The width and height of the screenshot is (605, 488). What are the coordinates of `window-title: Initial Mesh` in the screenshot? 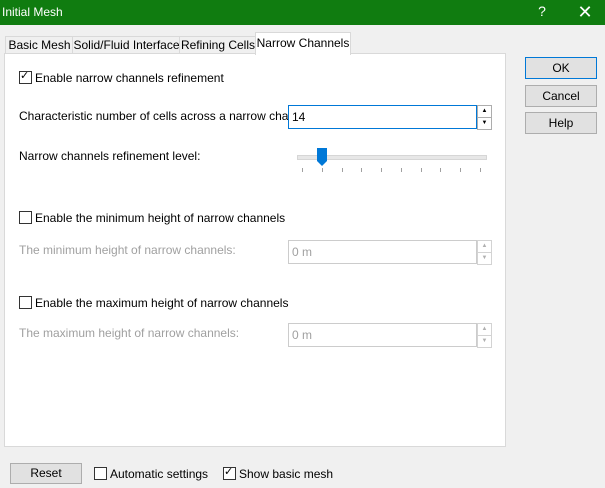 It's located at (32, 12).